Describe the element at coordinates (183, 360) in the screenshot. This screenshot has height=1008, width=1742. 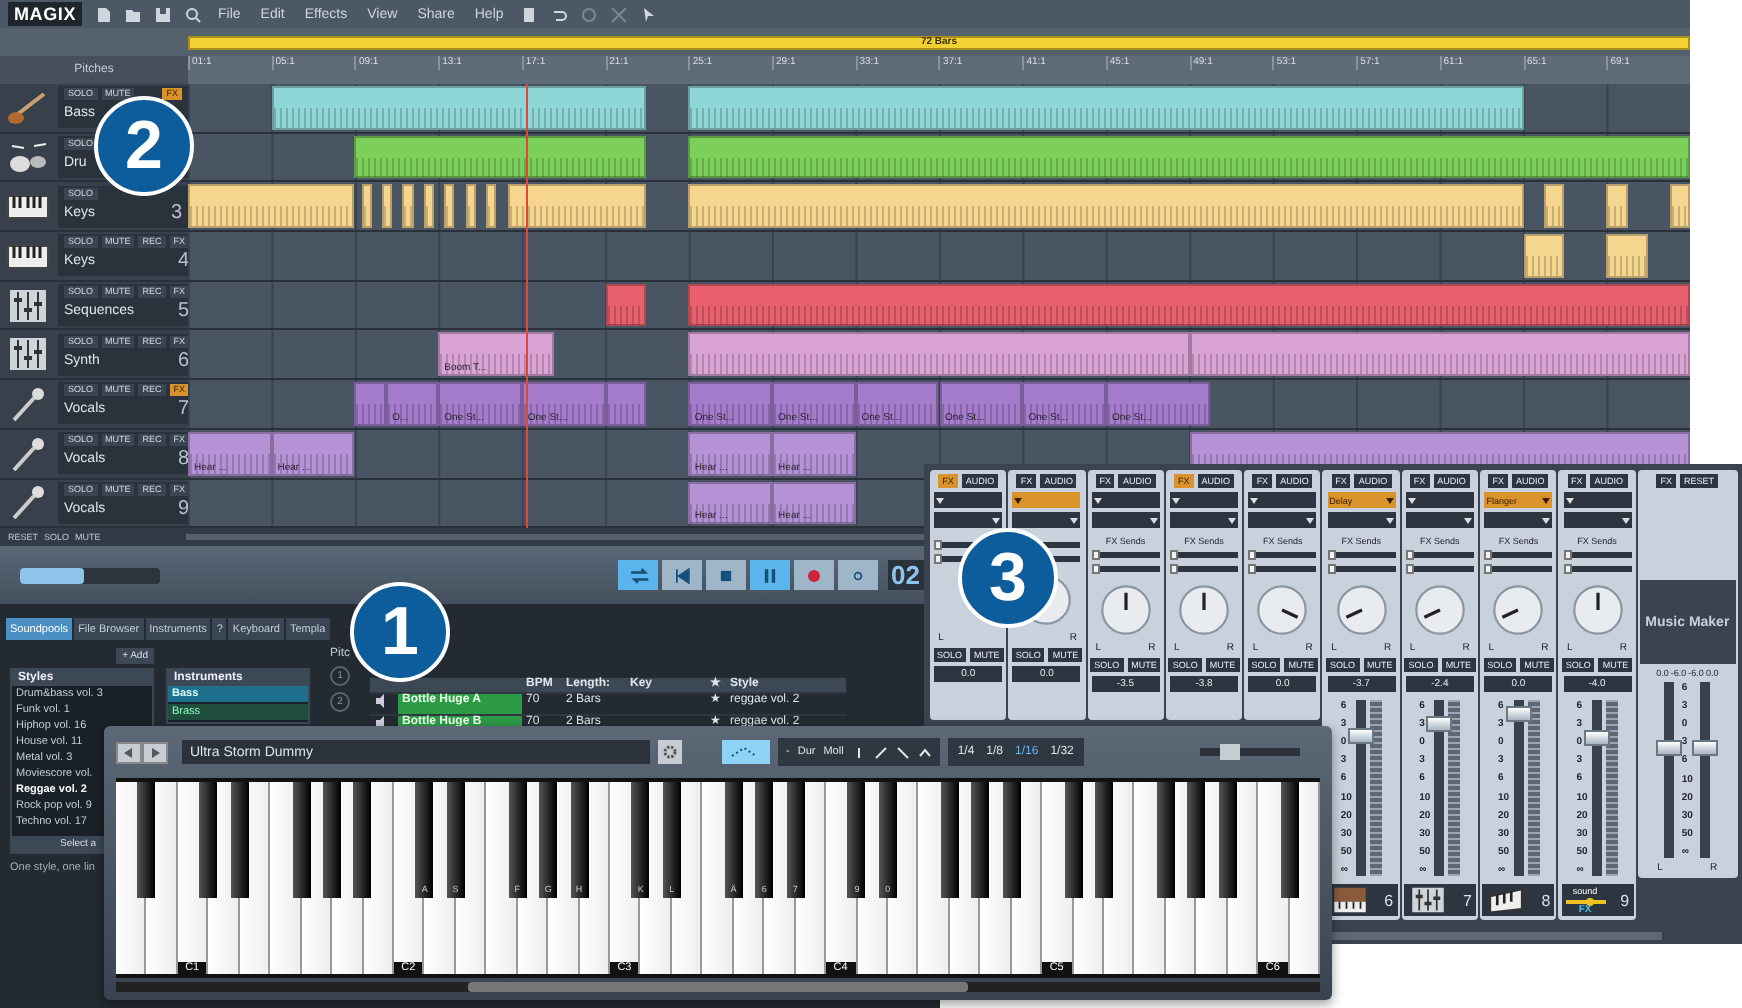
I see `track-number: 6` at that location.